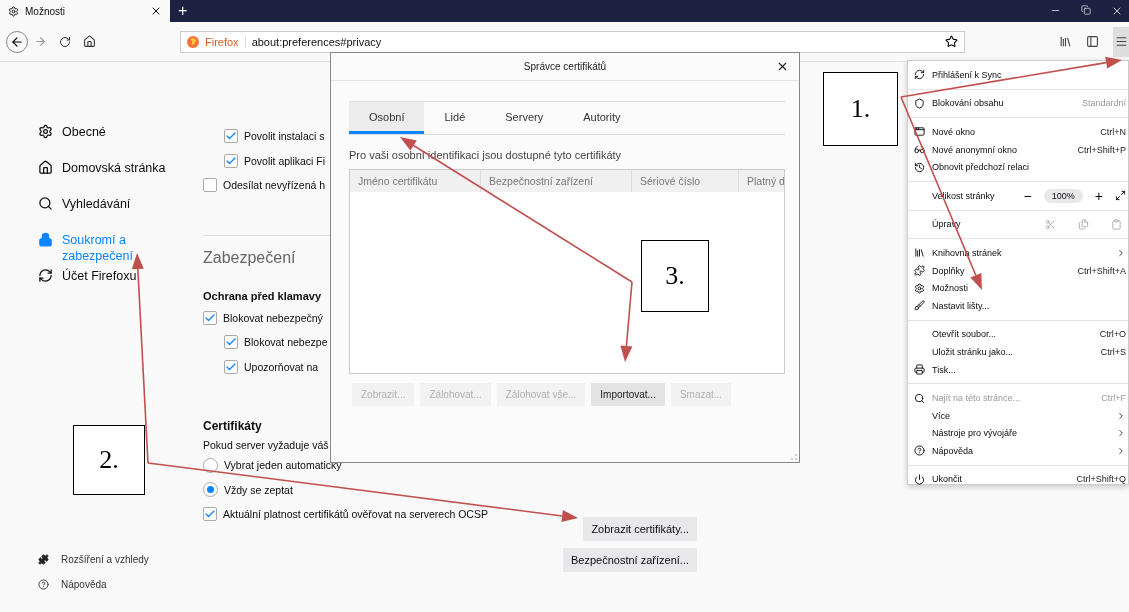 The height and width of the screenshot is (612, 1129). Describe the element at coordinates (565, 66) in the screenshot. I see `dialog-title: Správce certifikátů` at that location.